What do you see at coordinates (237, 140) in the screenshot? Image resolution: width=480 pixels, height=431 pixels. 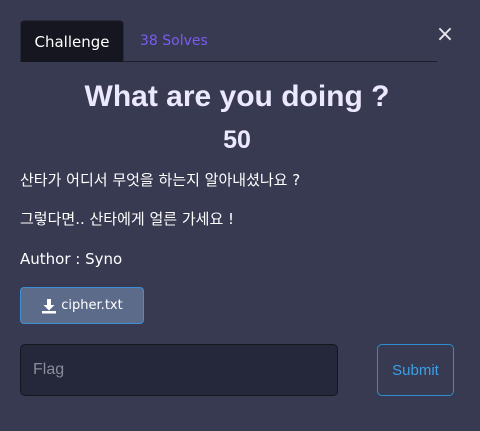 I see `challenge-points: 50` at bounding box center [237, 140].